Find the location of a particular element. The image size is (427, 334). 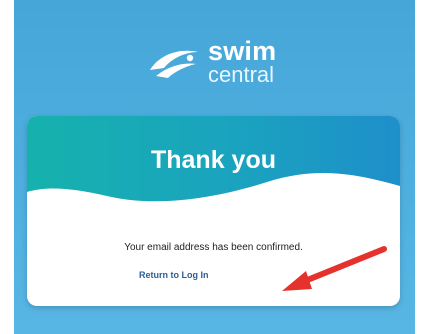

left-frame-edge is located at coordinates (7, 167).